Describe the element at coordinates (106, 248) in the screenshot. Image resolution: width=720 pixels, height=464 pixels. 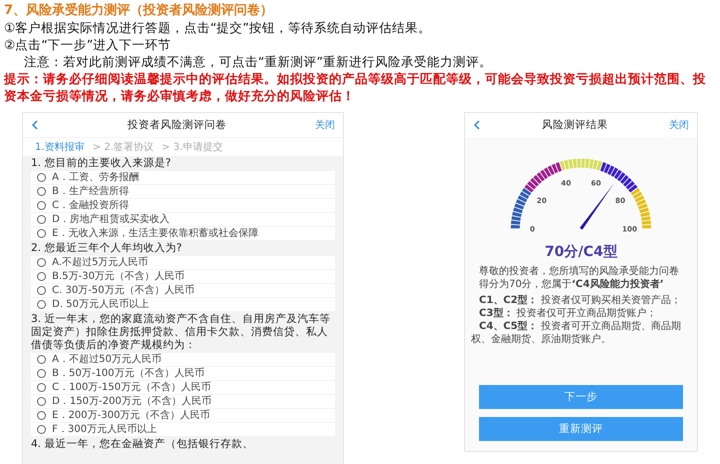
I see `question-text: 2. 您最近三年个人年均收入为?` at that location.